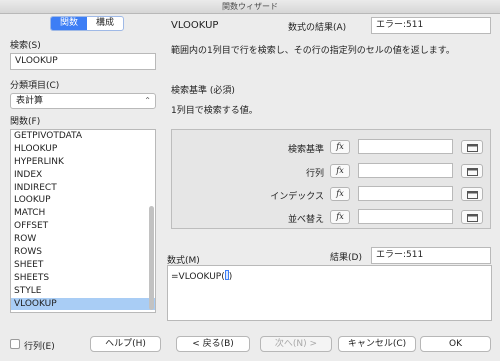 This screenshot has width=500, height=361. What do you see at coordinates (297, 197) in the screenshot?
I see `argument-label: インデックス` at bounding box center [297, 197].